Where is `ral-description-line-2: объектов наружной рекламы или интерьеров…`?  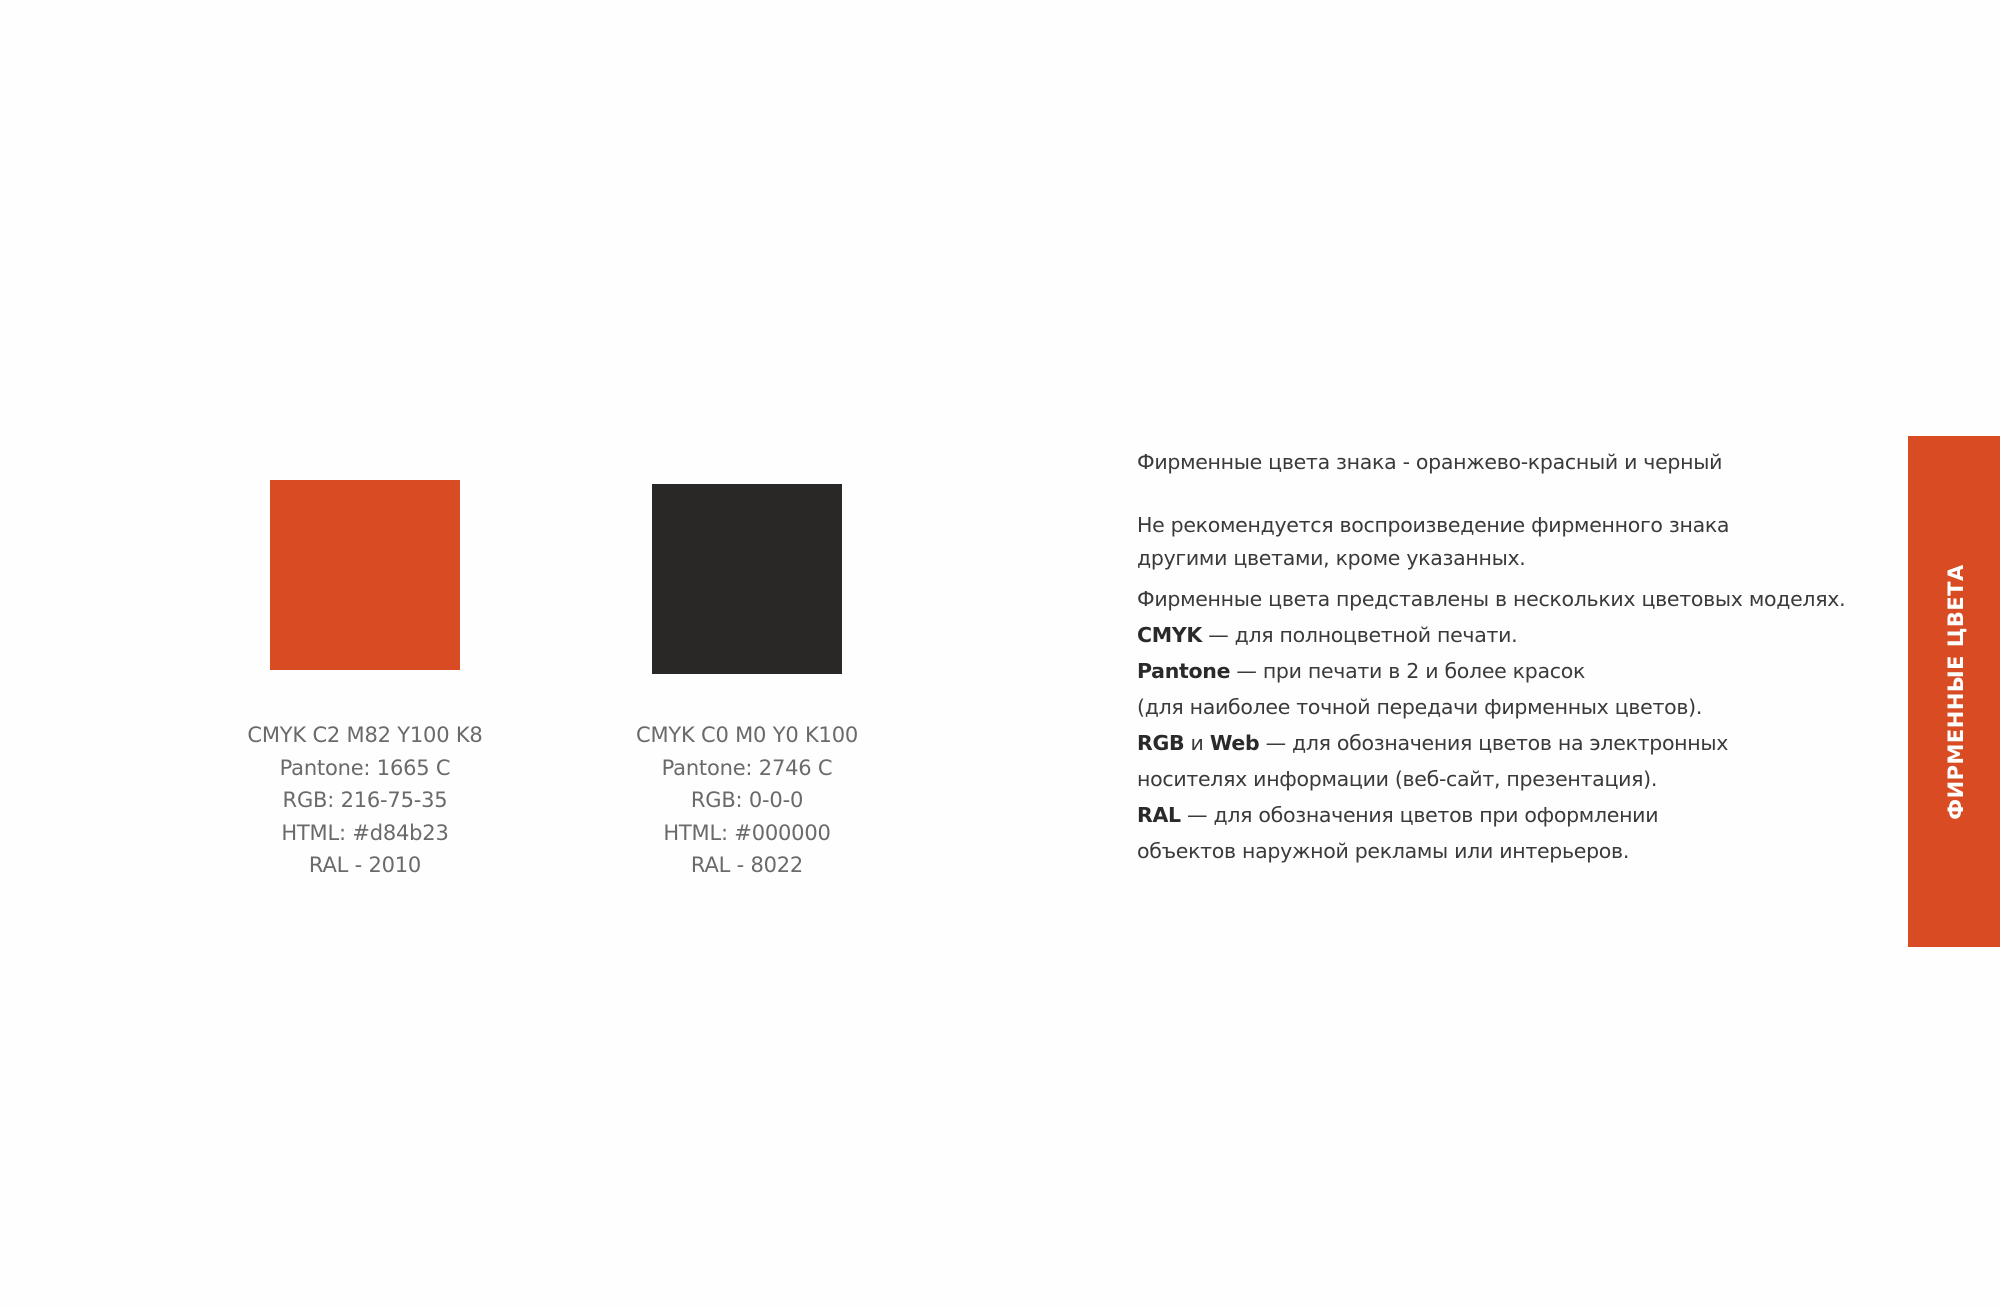
ral-description-line-2: объектов наружной рекламы или интерьеров… is located at coordinates (1383, 851).